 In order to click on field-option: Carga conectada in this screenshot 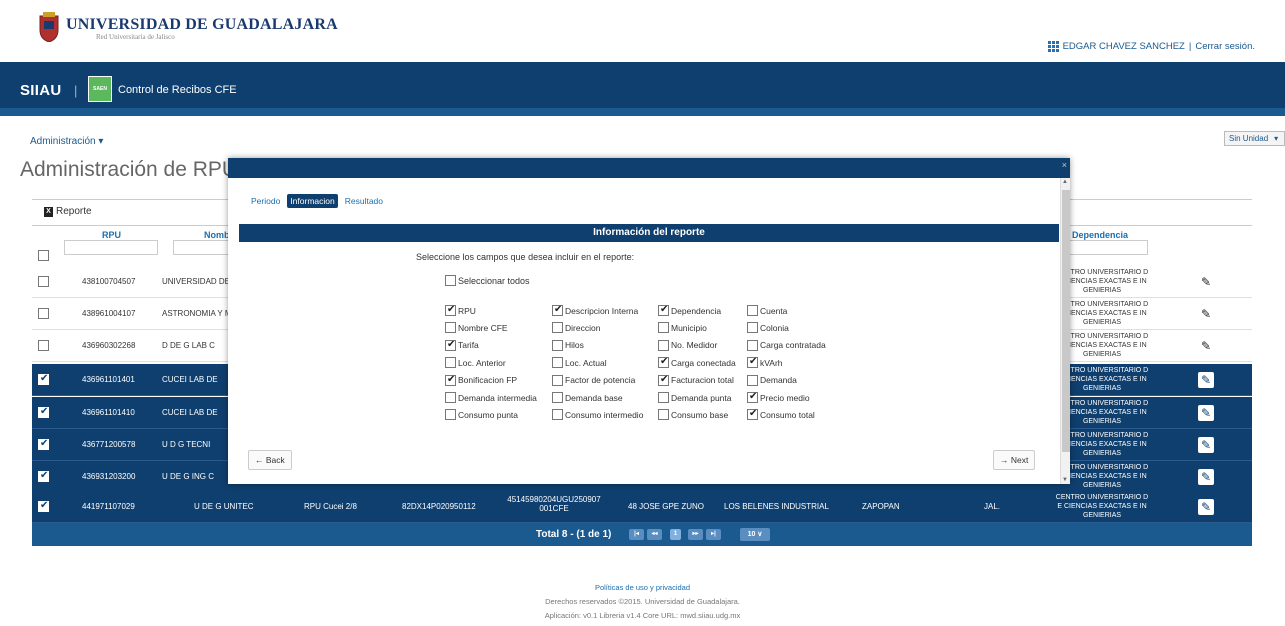, I will do `click(697, 362)`.